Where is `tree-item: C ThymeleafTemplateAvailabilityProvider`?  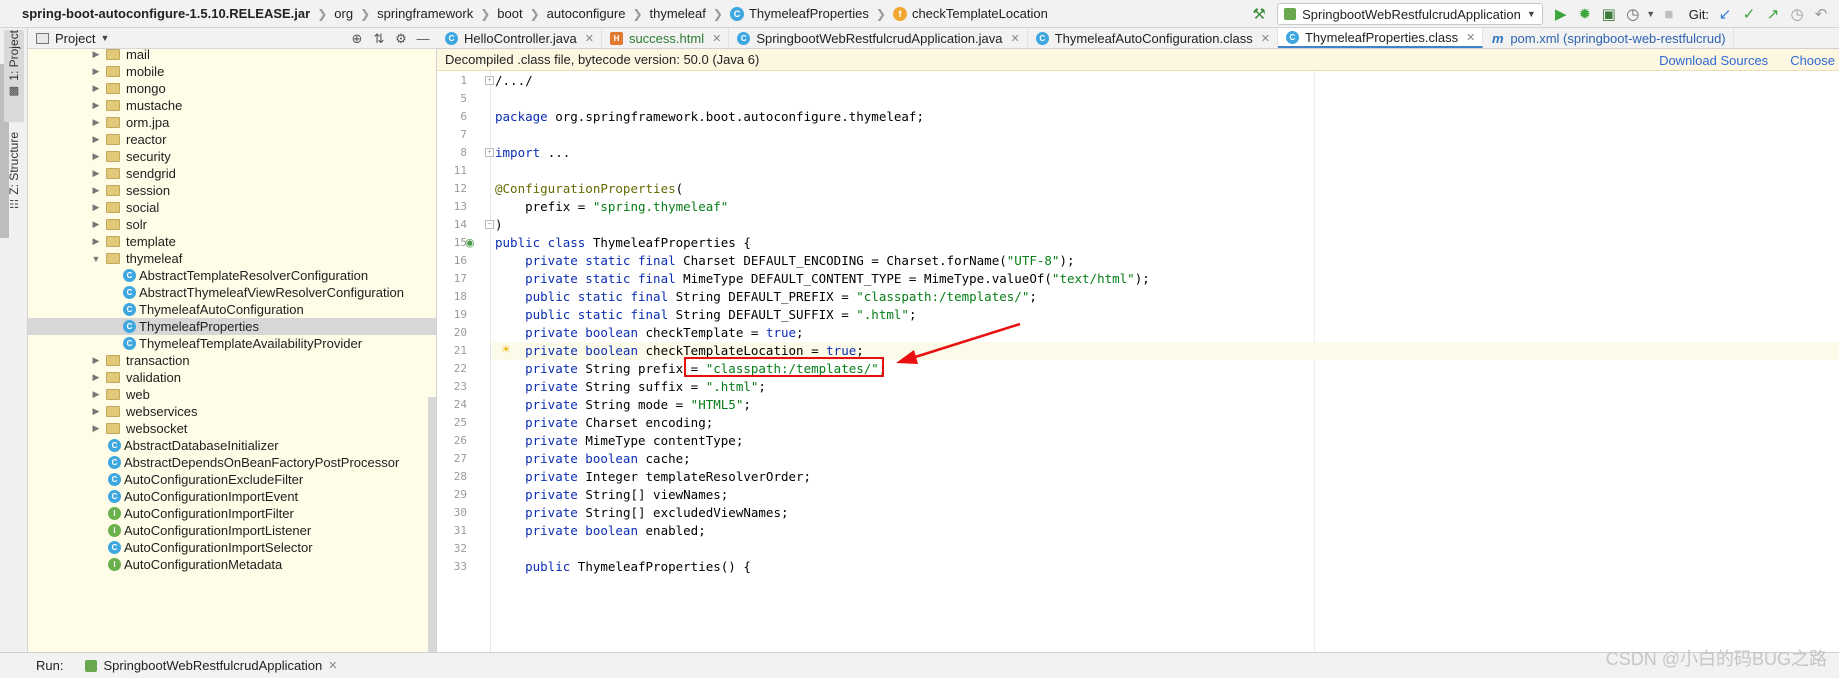
tree-item: C ThymeleafTemplateAvailabilityProvider is located at coordinates (232, 343).